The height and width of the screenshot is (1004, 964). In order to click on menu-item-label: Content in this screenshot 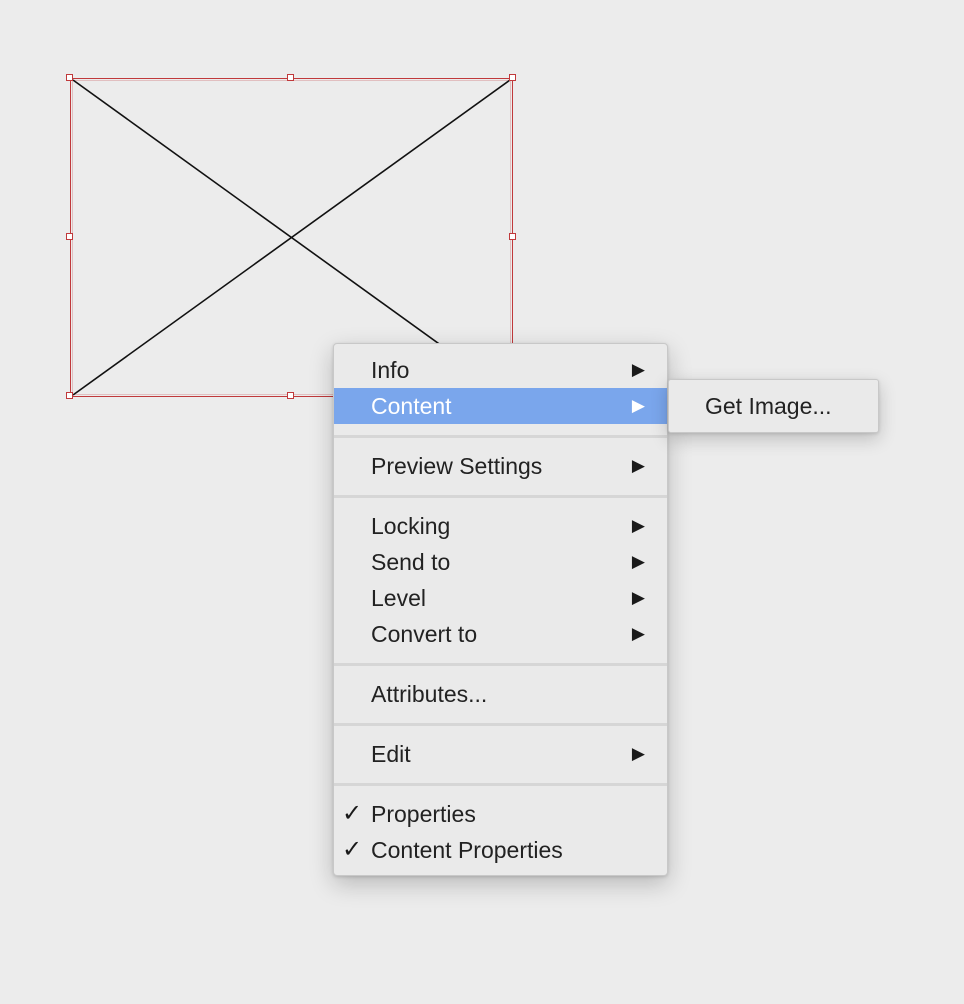, I will do `click(411, 406)`.